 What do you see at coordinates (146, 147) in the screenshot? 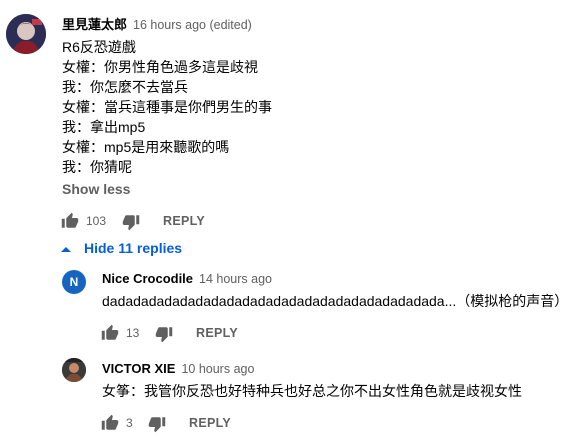
I see `comment-line: 女權：mp5是用來聽歌的嗎` at bounding box center [146, 147].